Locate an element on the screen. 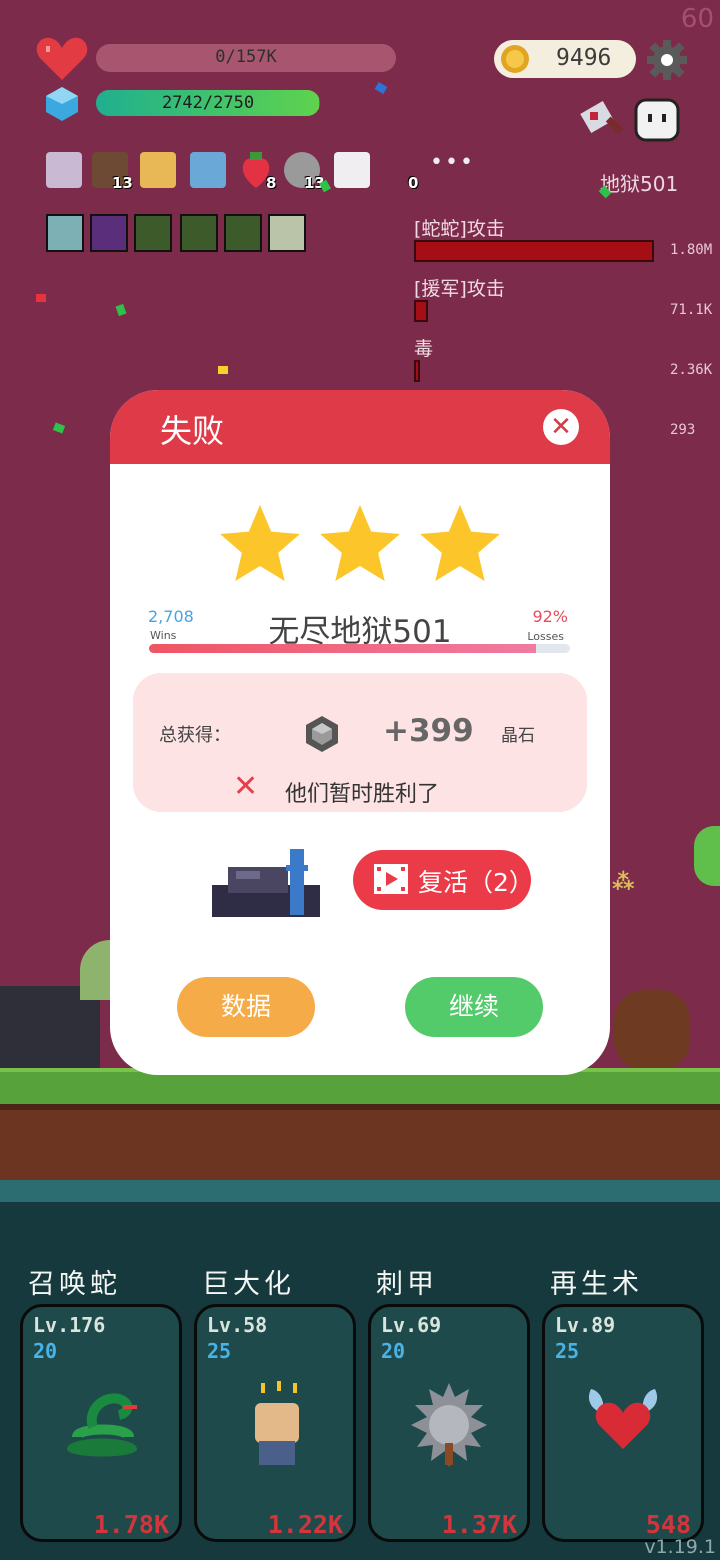 The width and height of the screenshot is (720, 1560). loss-label: Losses is located at coordinates (545, 636).